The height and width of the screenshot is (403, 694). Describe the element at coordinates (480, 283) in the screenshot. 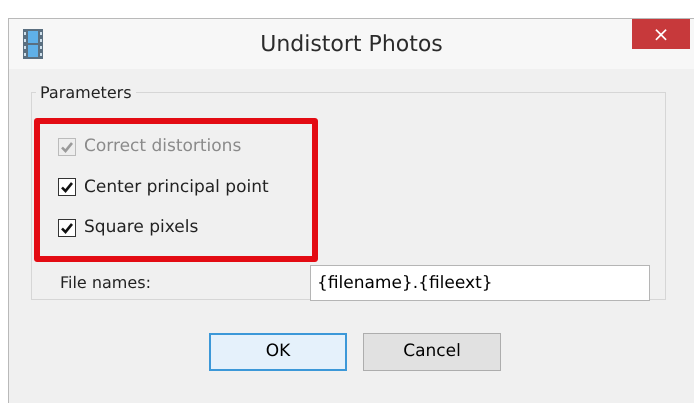

I see `file-names-field: {filename}.{fileext}` at that location.